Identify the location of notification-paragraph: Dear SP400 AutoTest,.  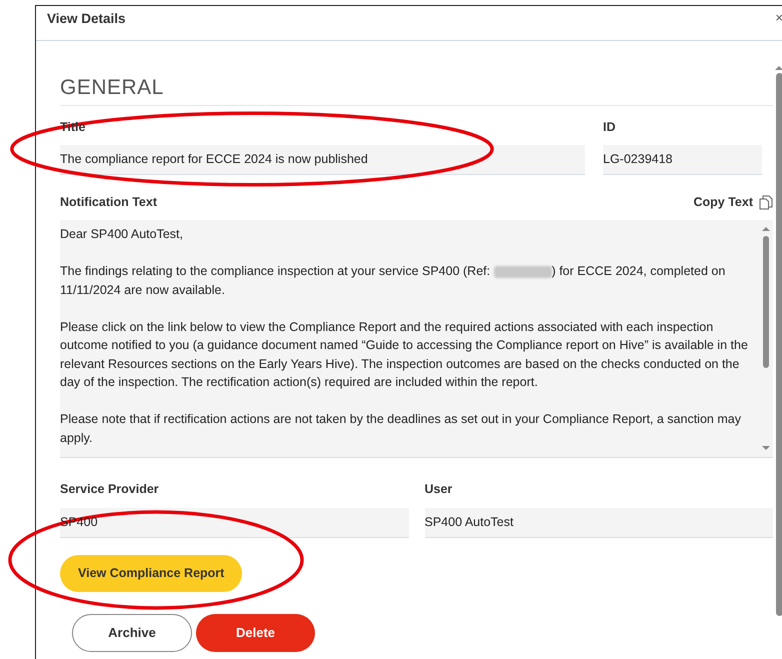
(122, 234).